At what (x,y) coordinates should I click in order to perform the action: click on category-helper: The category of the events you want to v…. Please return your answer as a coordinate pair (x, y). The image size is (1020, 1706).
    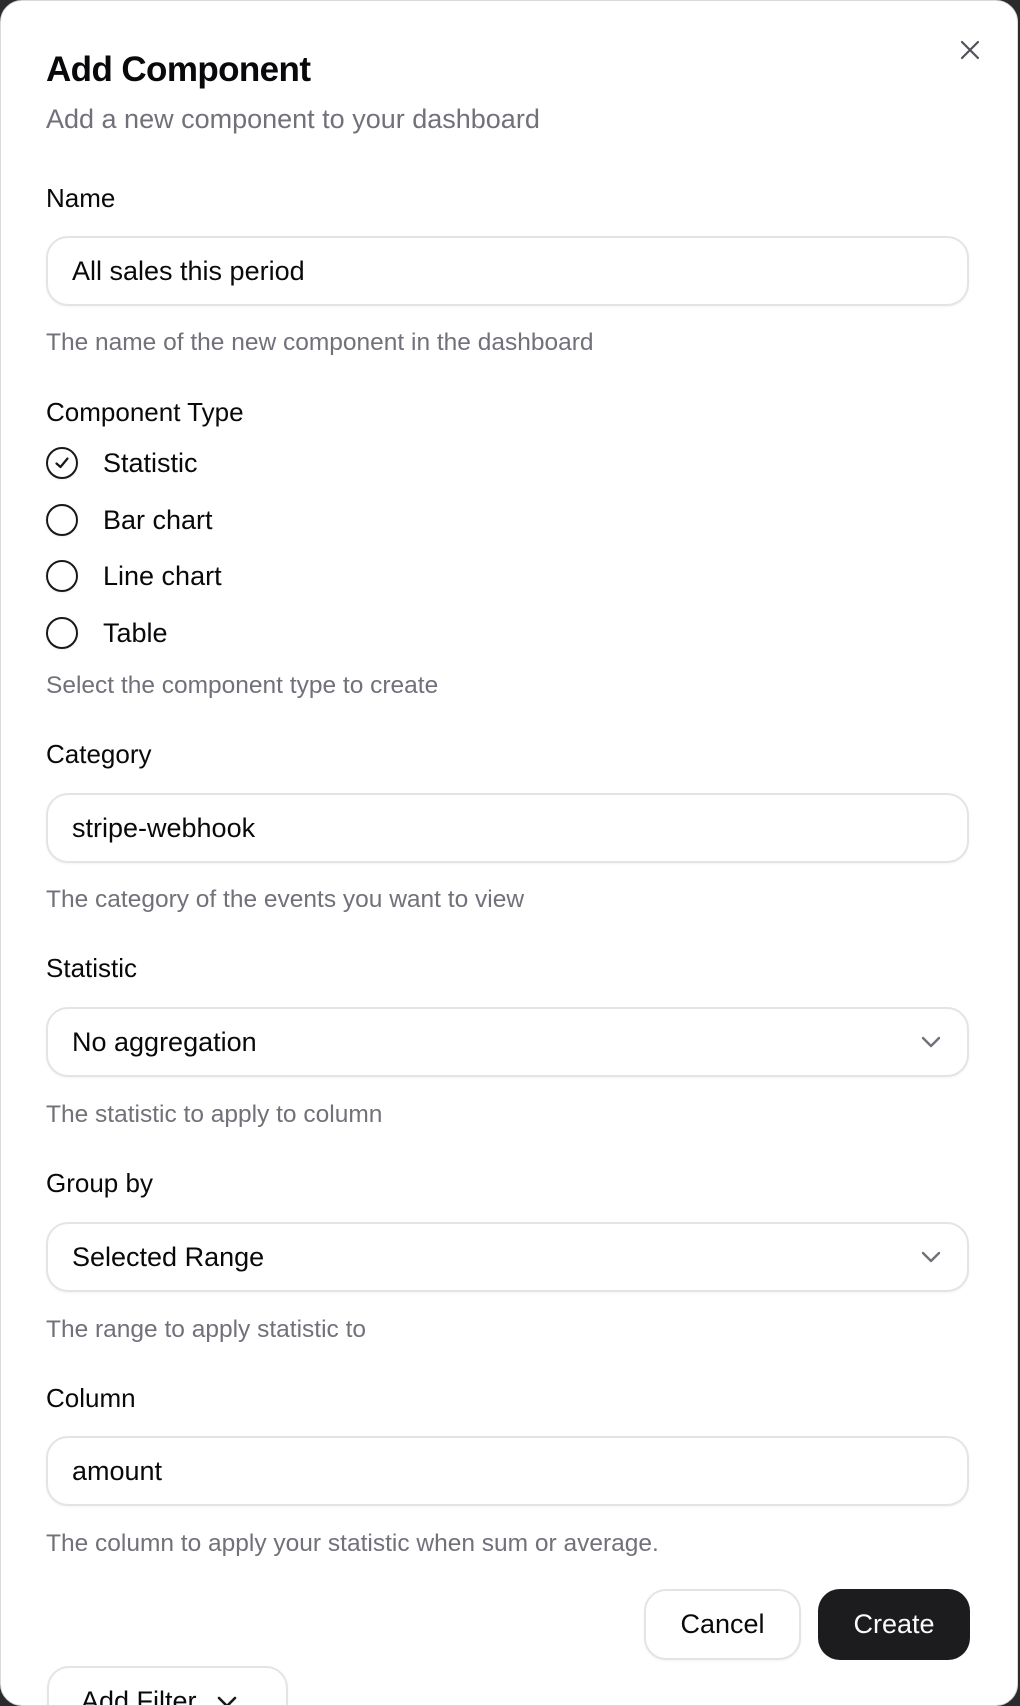
    Looking at the image, I should click on (285, 899).